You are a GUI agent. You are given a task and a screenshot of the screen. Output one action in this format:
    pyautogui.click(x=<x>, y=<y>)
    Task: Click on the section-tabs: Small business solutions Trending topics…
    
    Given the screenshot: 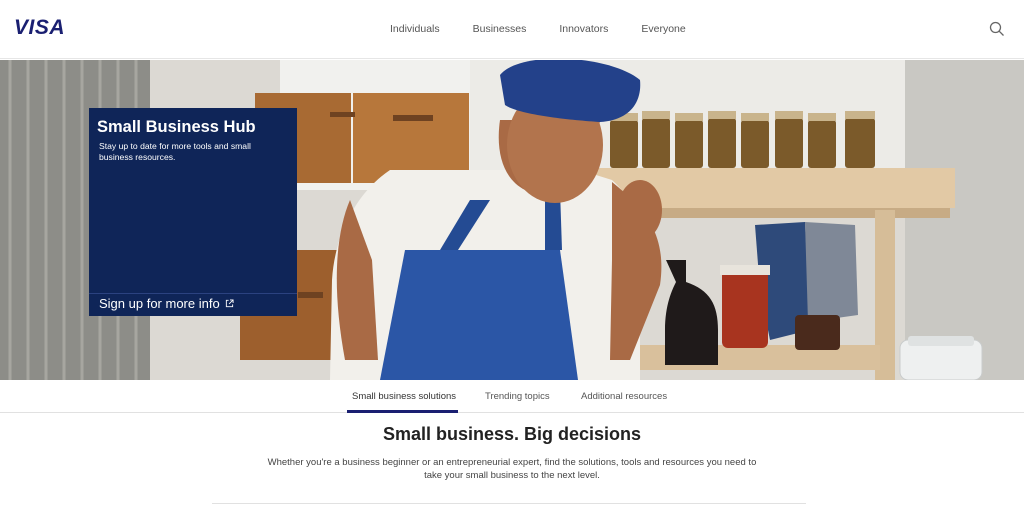 What is the action you would take?
    pyautogui.click(x=512, y=397)
    